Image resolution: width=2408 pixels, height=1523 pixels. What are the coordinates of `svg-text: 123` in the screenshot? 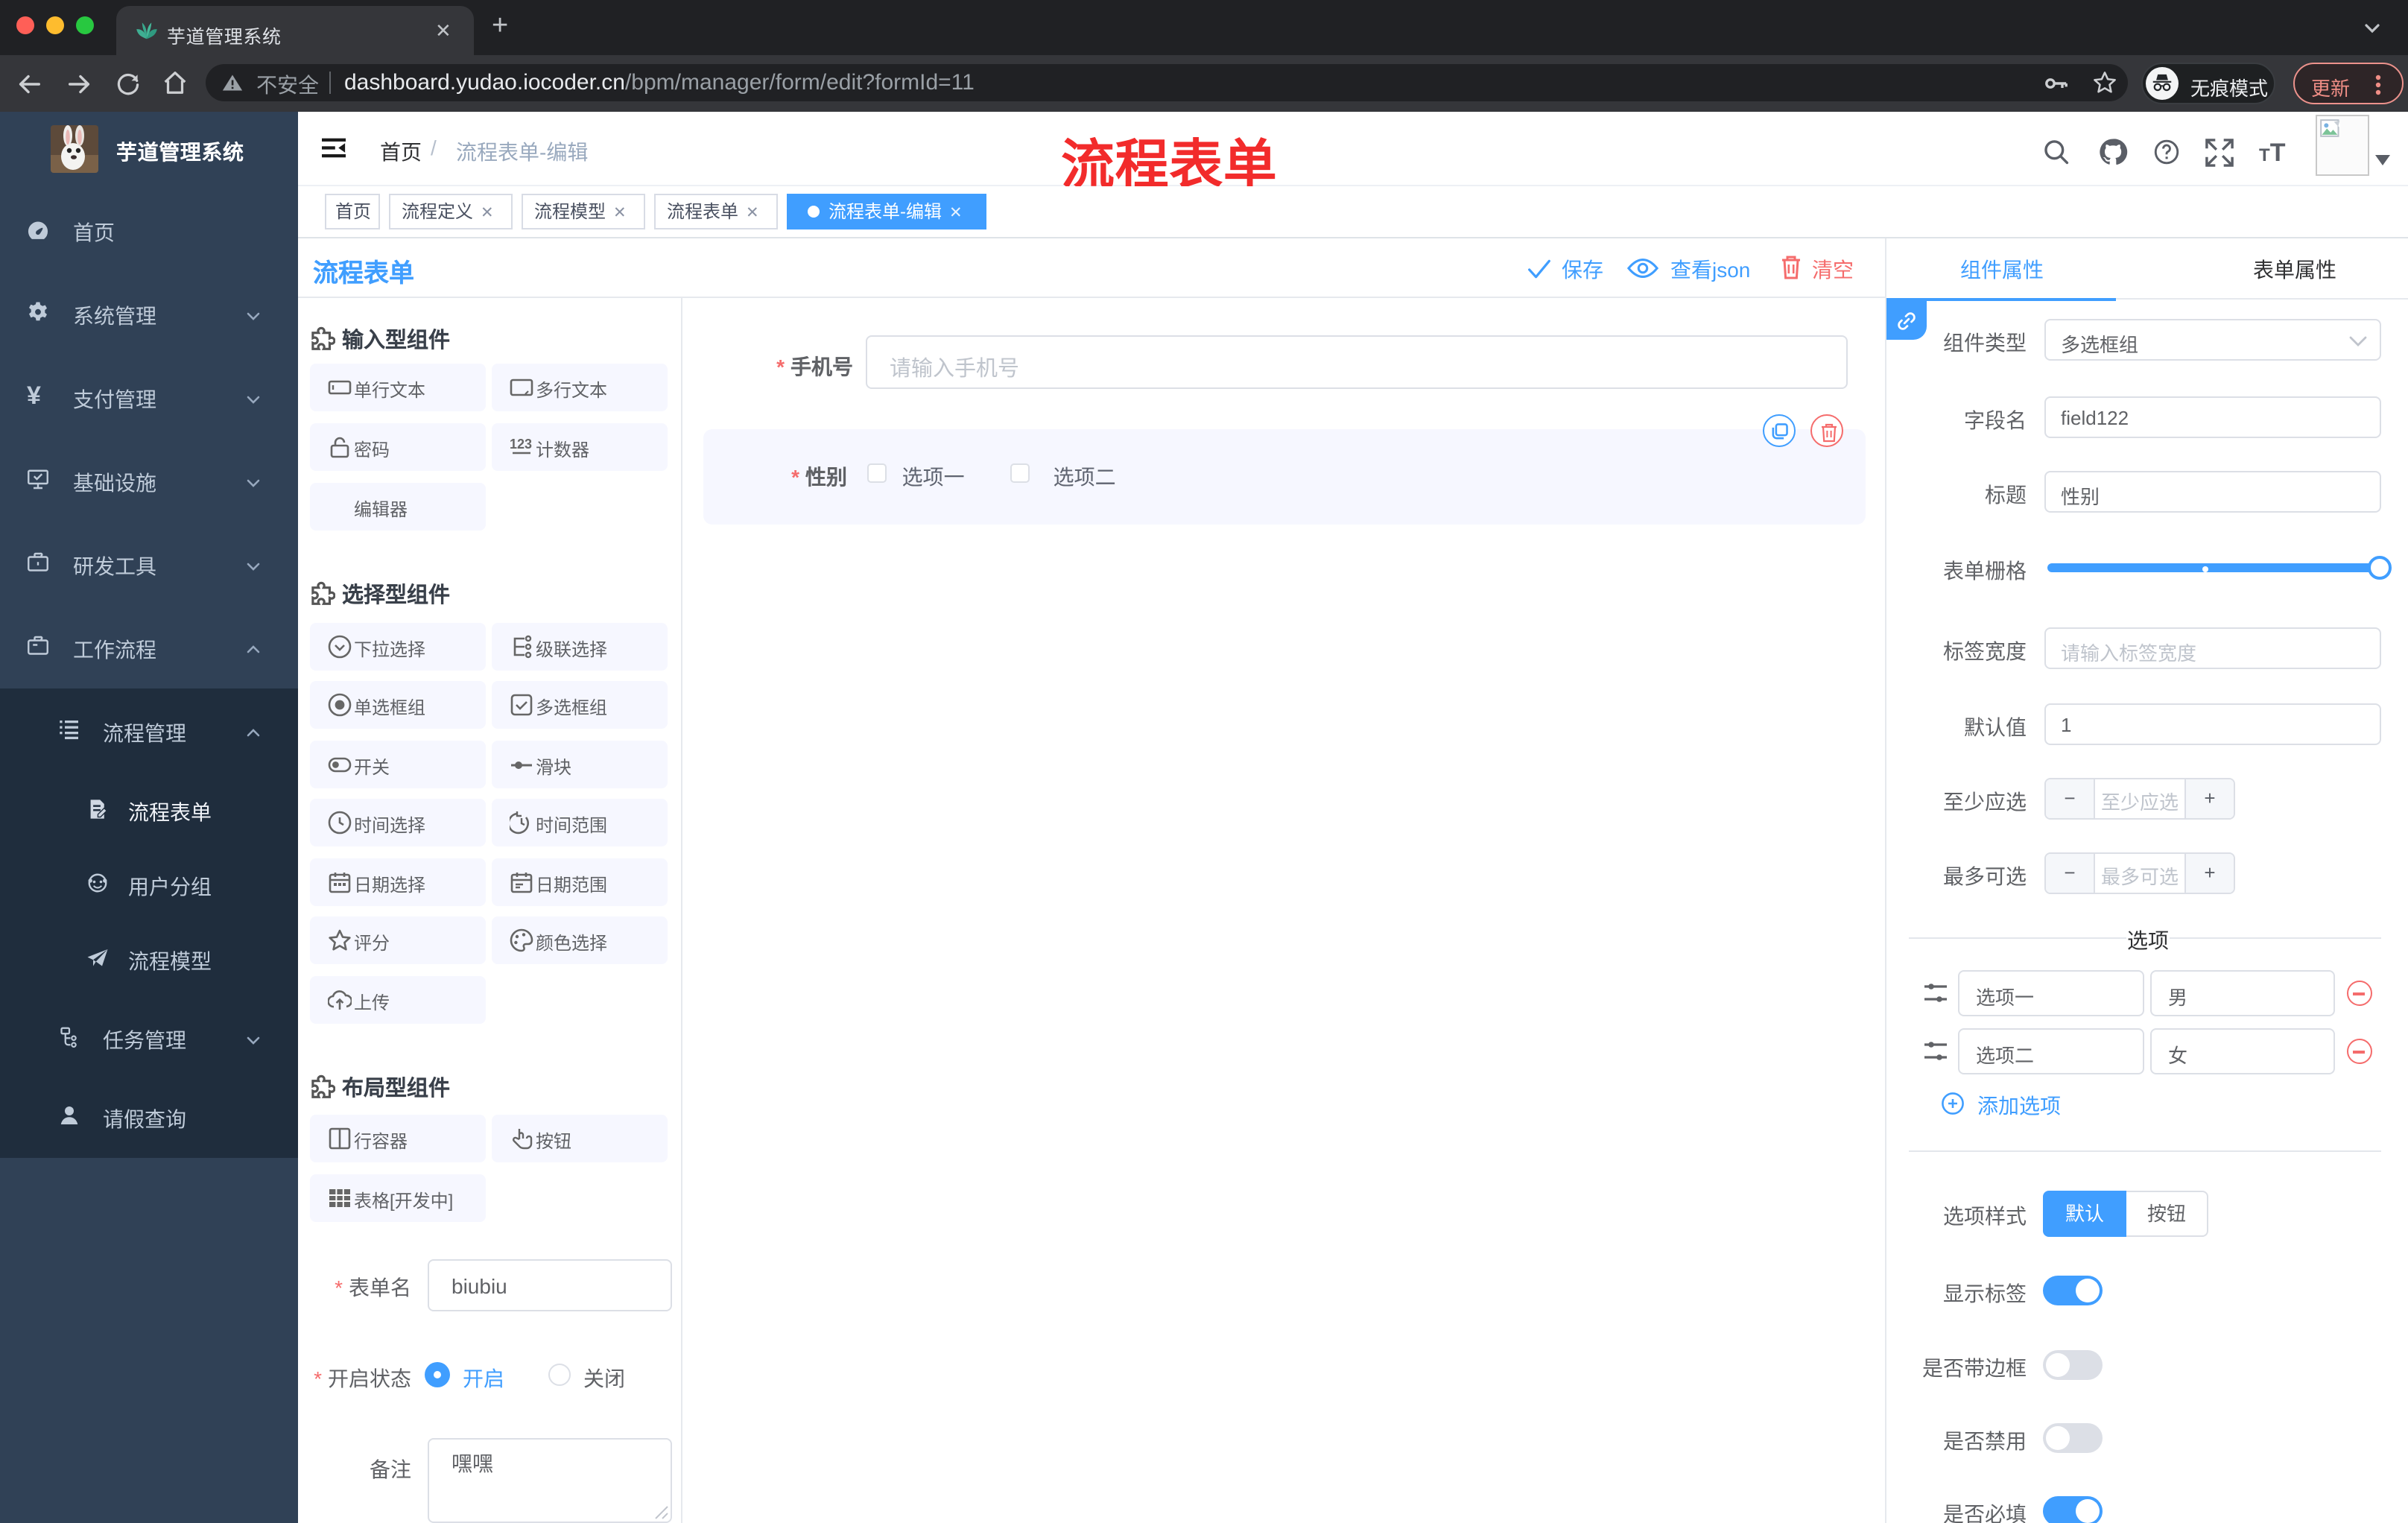 It's located at (521, 444).